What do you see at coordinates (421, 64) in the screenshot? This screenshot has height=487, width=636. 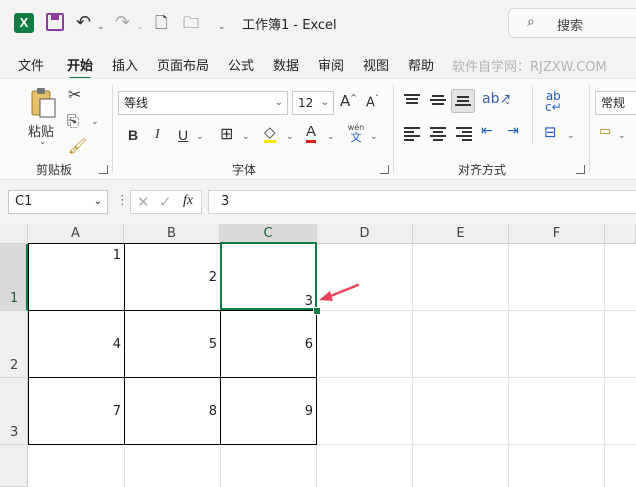 I see `tab-help: 帮助` at bounding box center [421, 64].